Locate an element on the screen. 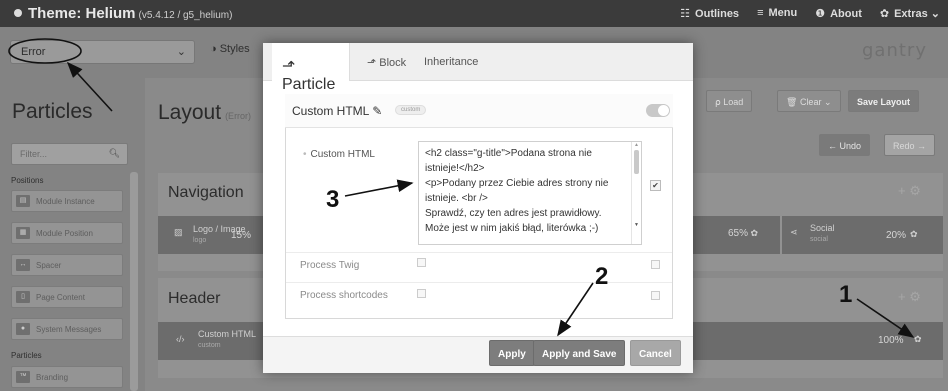  annotation-arrow-top is located at coordinates (89, 86).